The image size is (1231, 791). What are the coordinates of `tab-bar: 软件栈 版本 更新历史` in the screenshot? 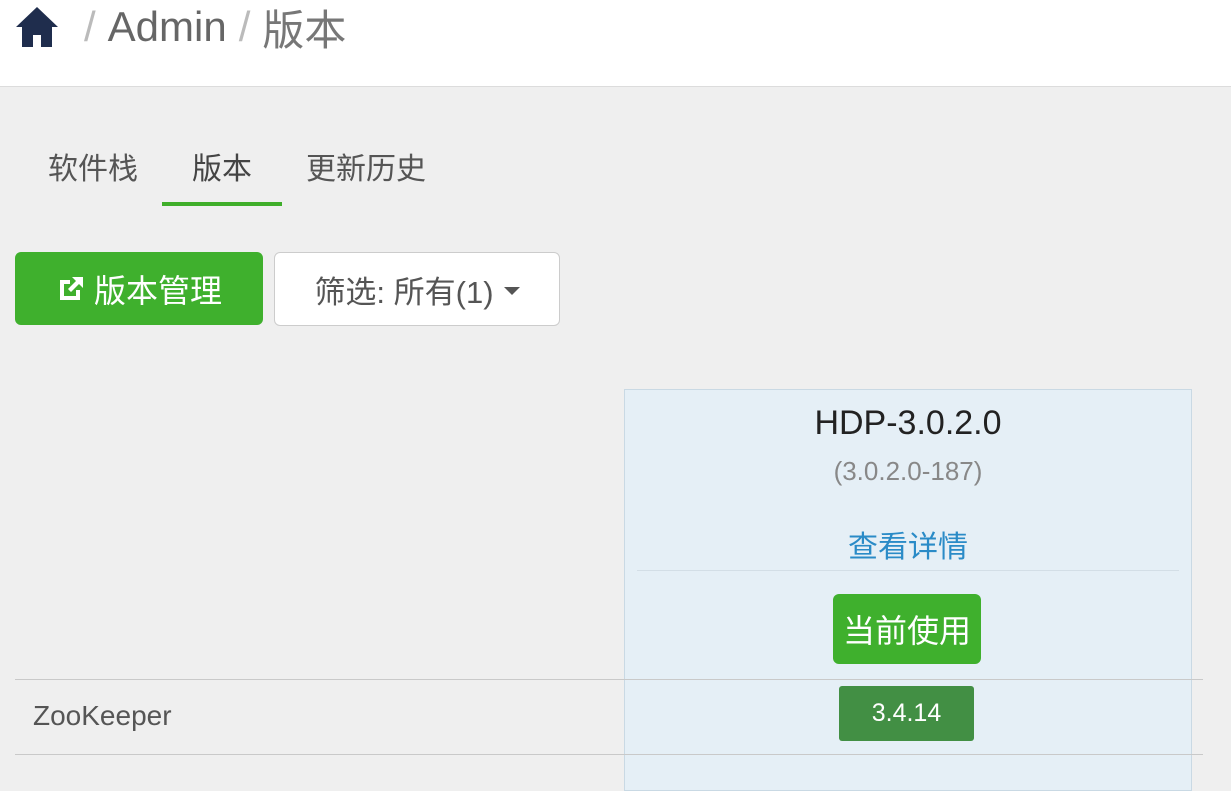 It's located at (240, 172).